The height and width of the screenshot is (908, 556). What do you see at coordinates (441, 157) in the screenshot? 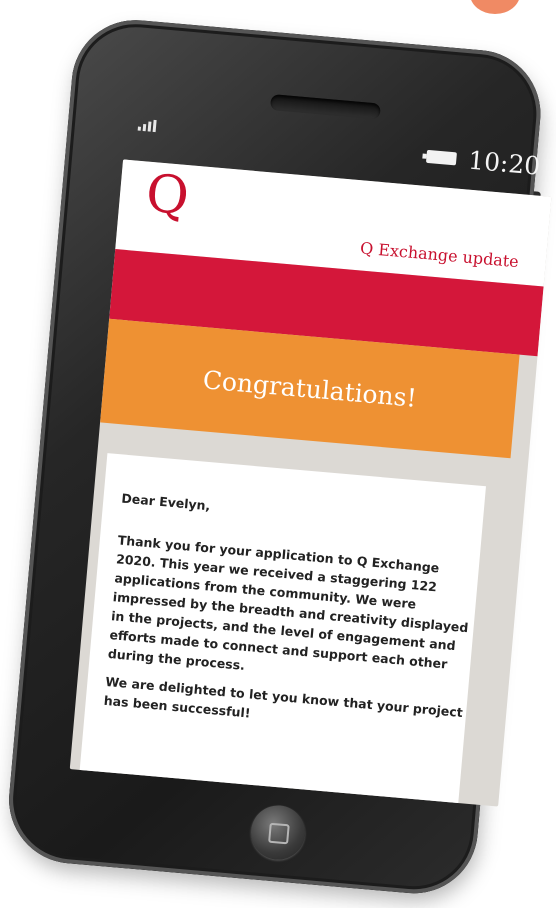
I see `battery-icon` at bounding box center [441, 157].